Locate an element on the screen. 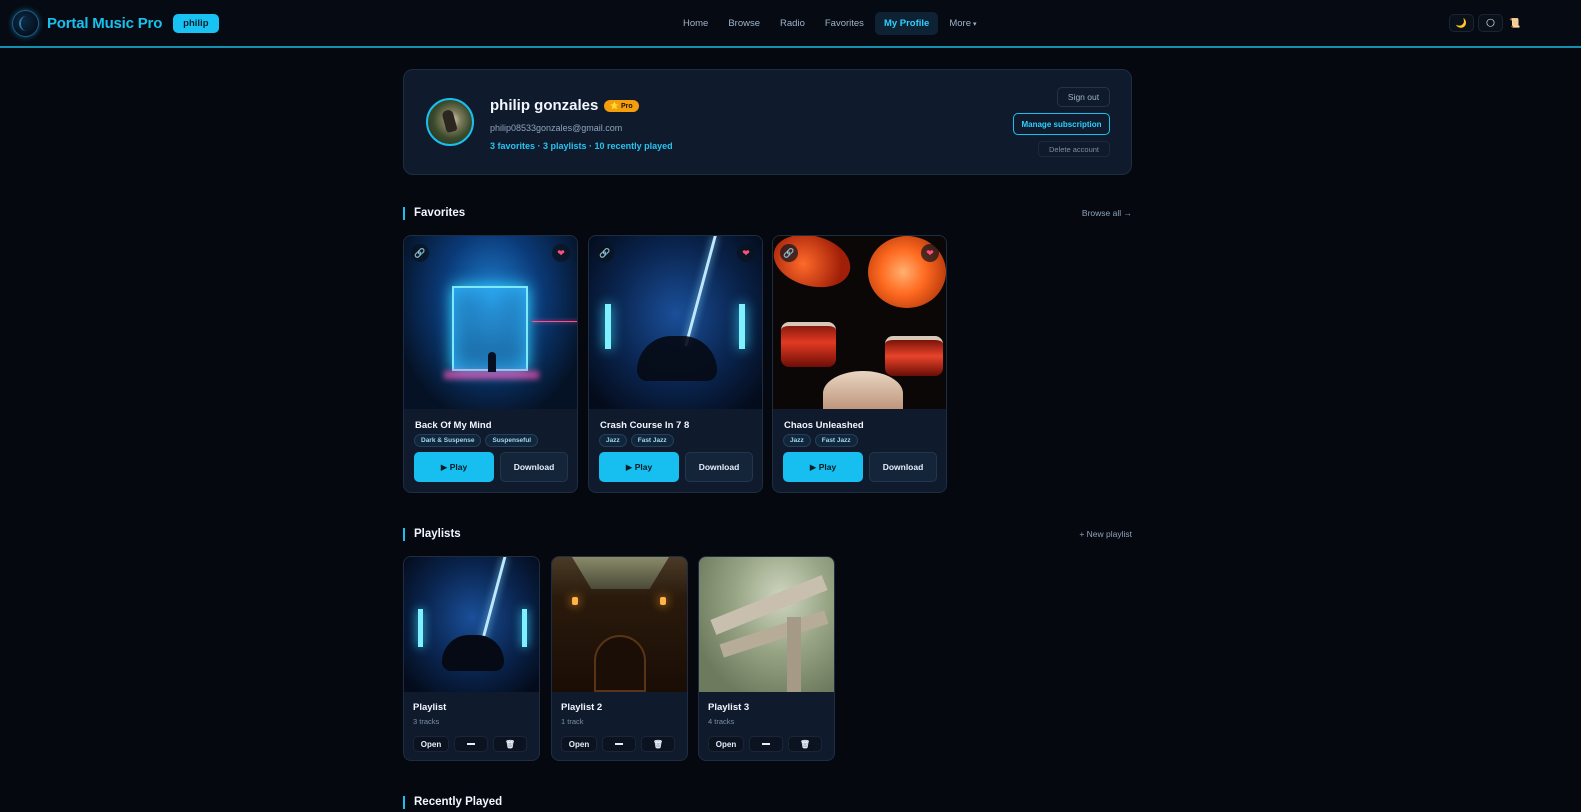 The image size is (1581, 812). profile-name-row: philip gonzales ⭐ Pro is located at coordinates (564, 105).